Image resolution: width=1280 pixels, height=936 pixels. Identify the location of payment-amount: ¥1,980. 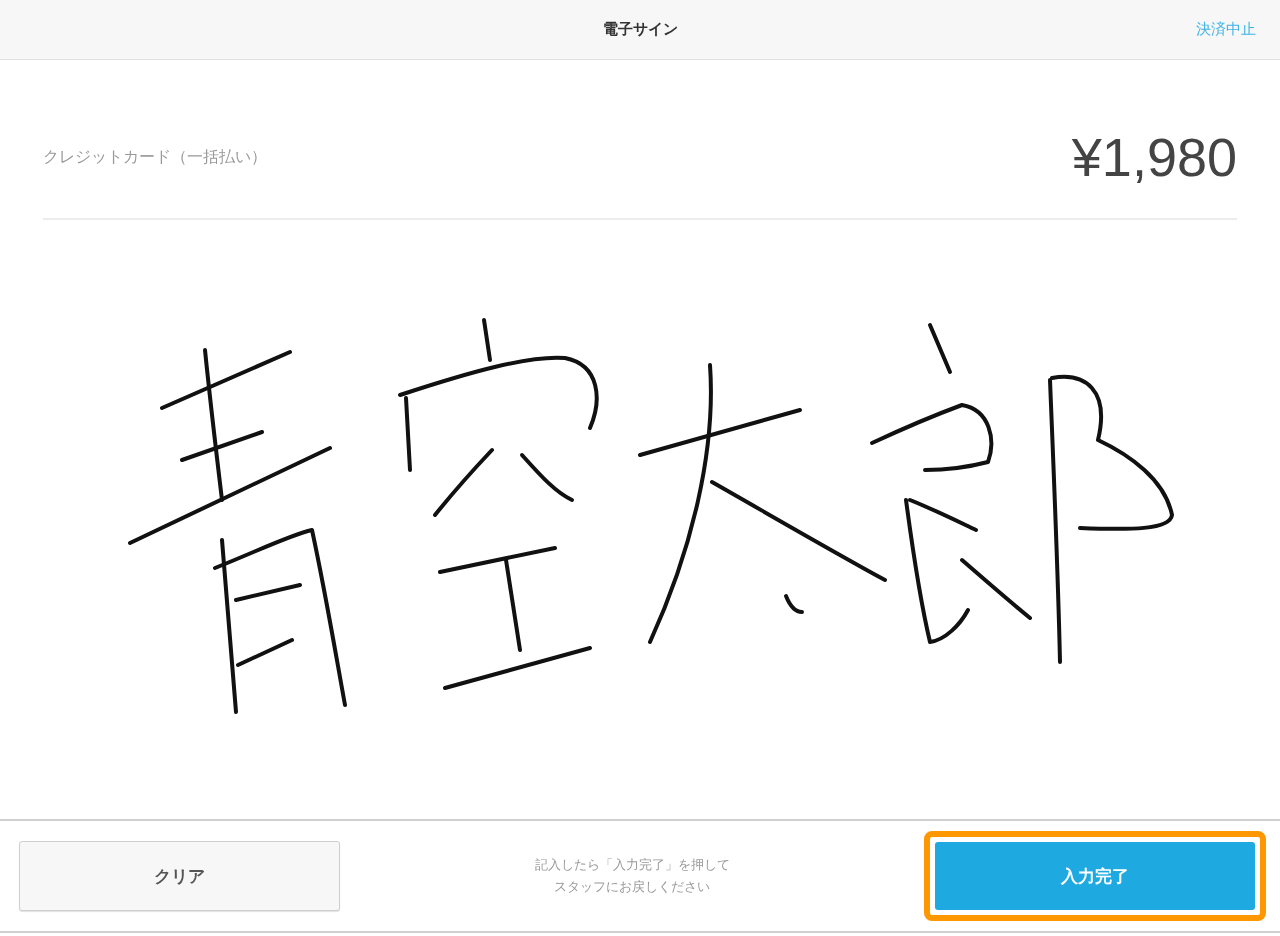
(1154, 157).